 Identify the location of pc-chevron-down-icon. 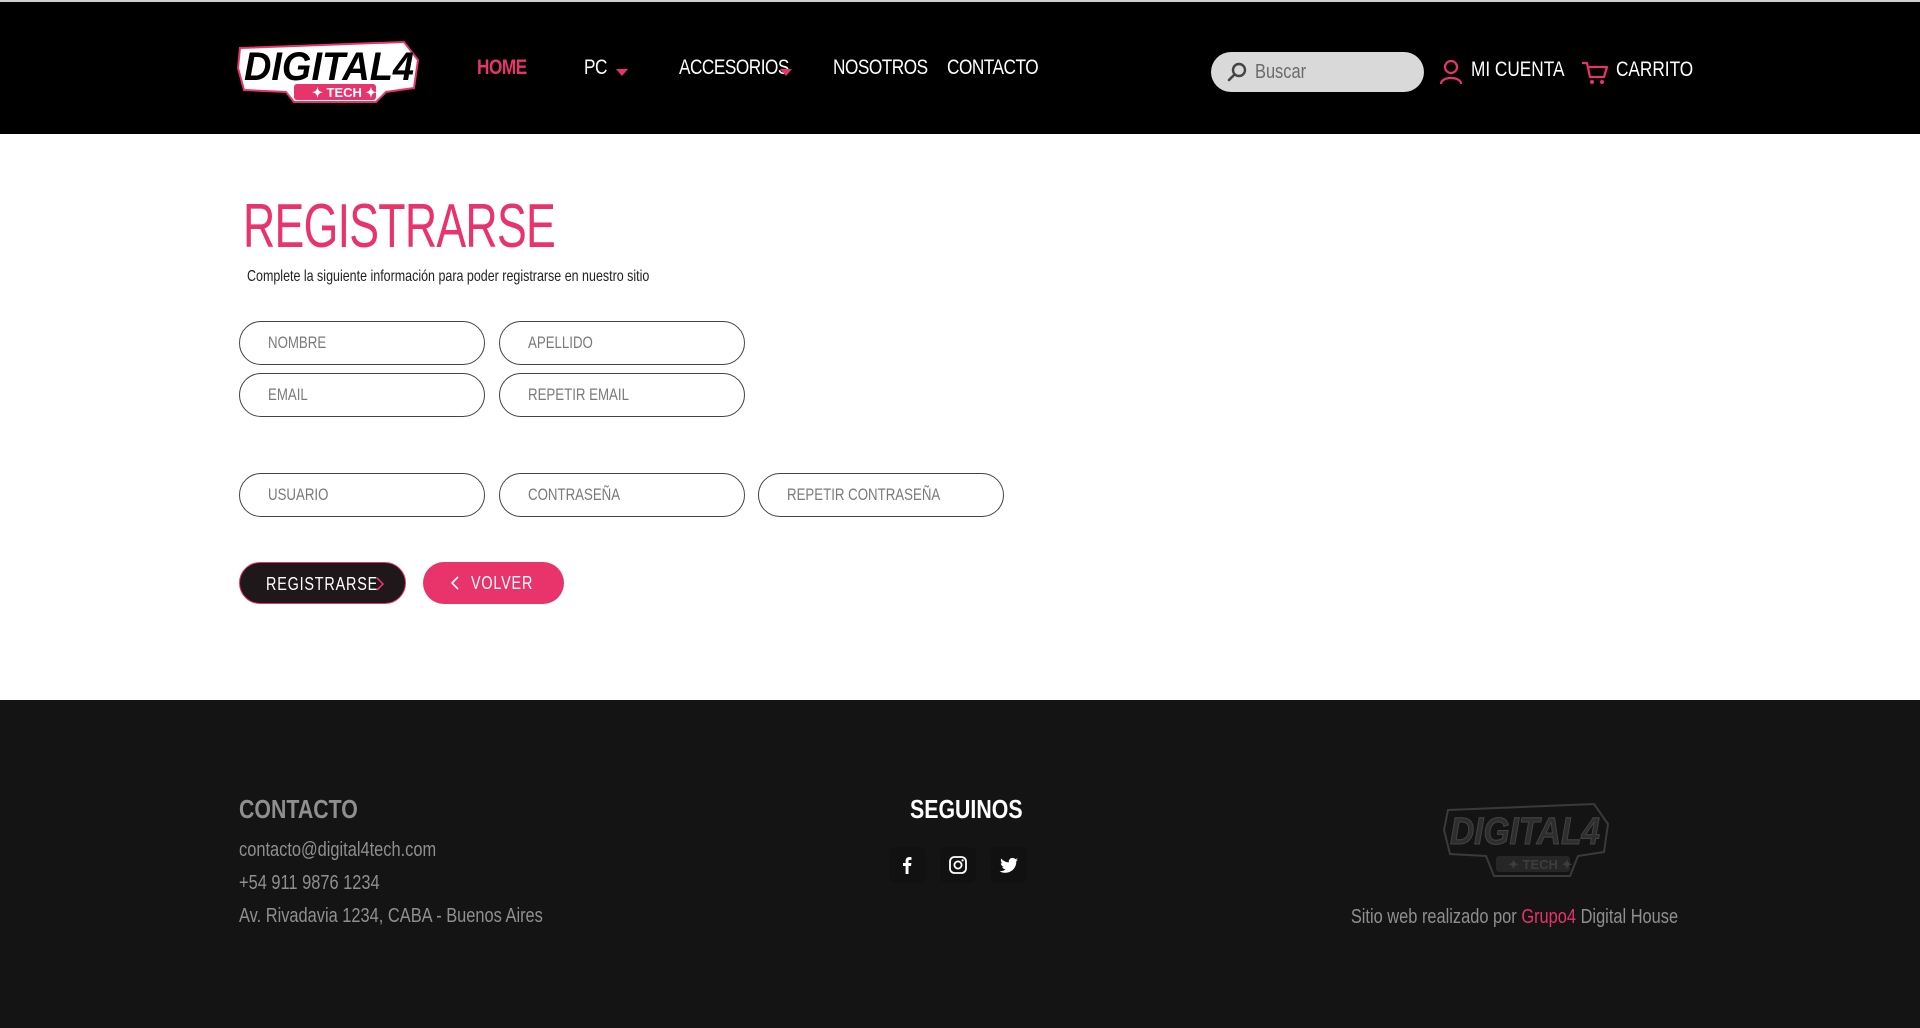
(622, 72).